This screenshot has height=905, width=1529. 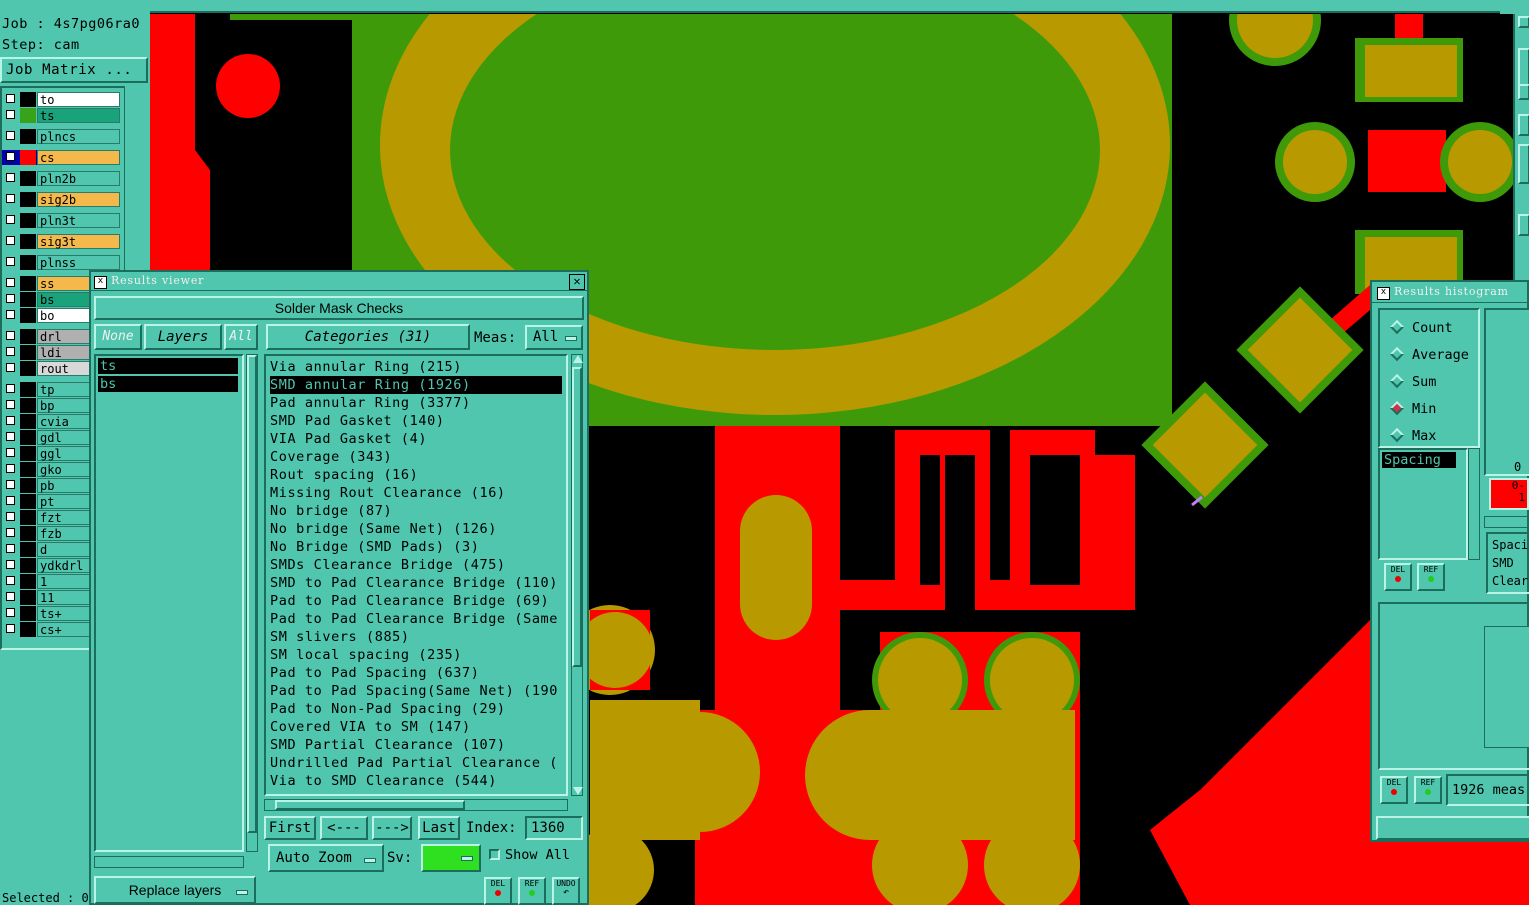 What do you see at coordinates (331, 511) in the screenshot?
I see `category-item: No bridge (87)` at bounding box center [331, 511].